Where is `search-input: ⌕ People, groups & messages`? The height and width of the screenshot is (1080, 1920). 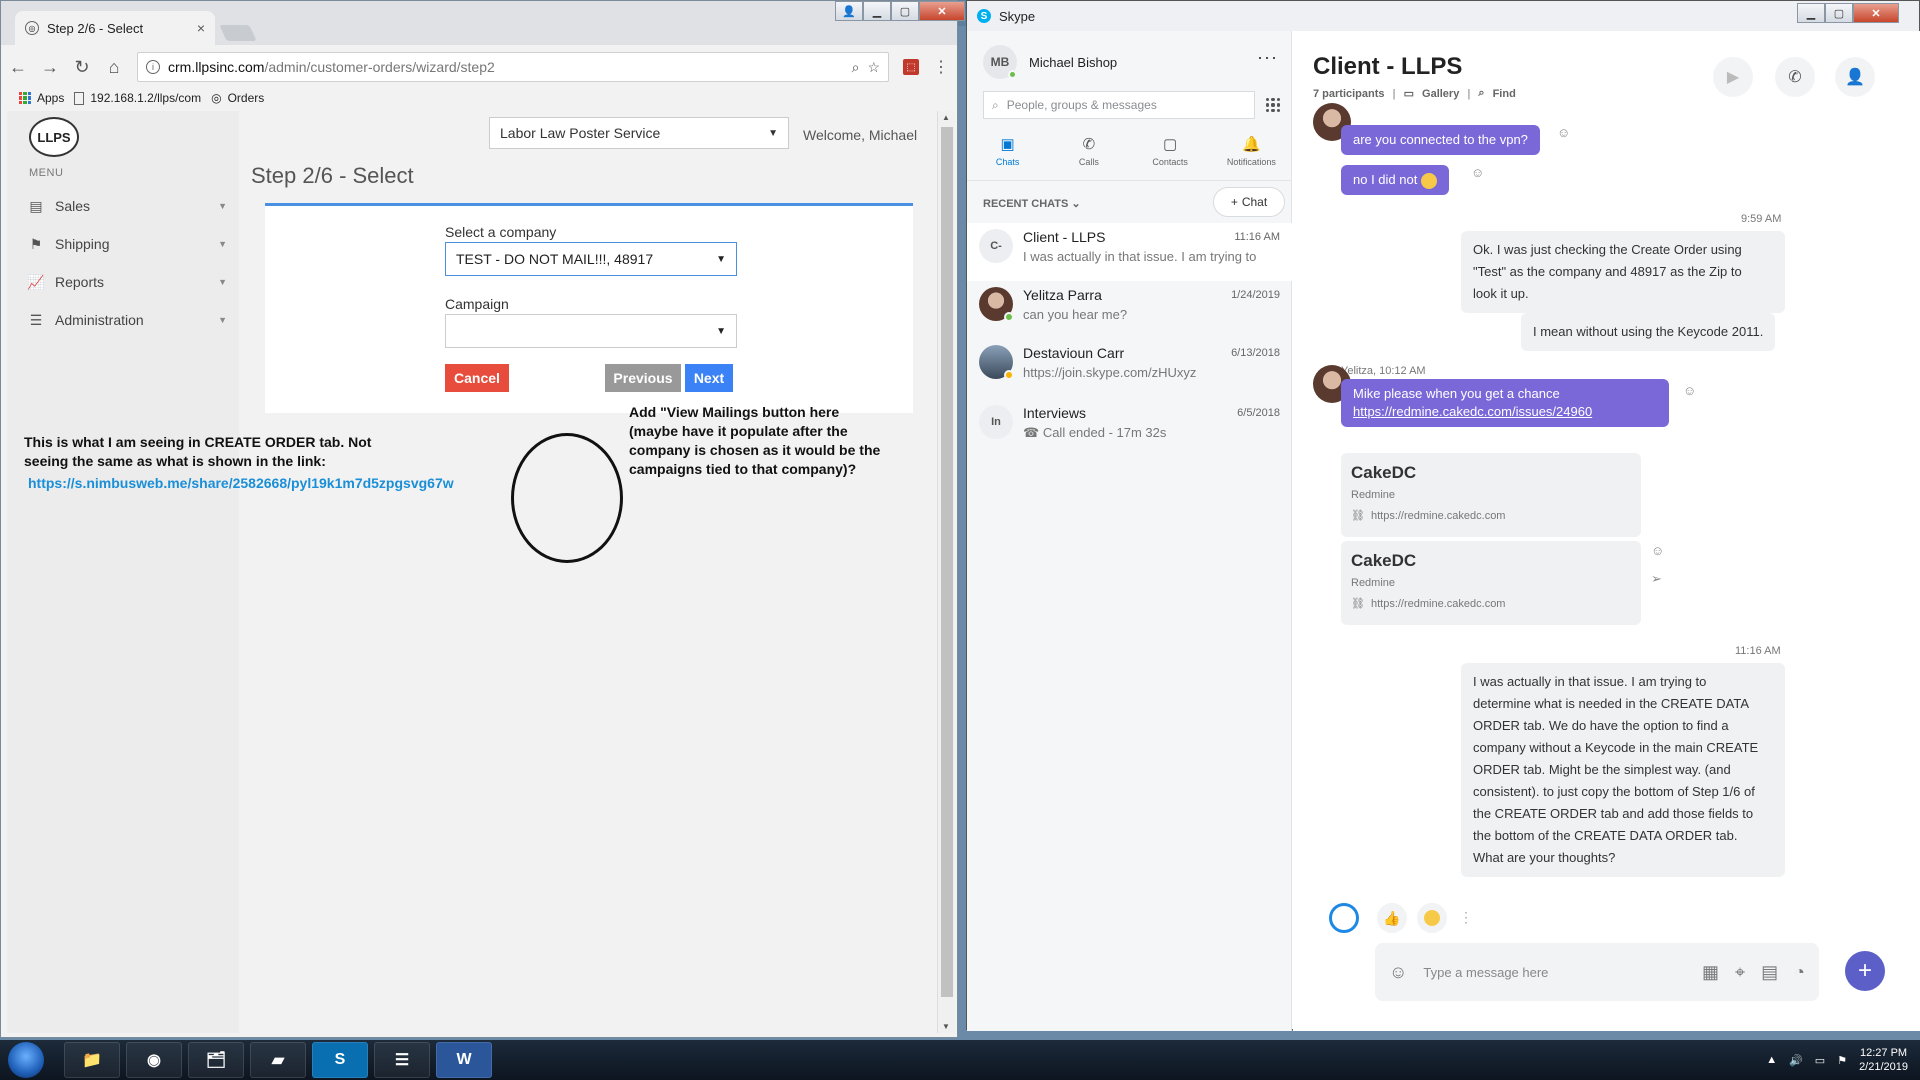 search-input: ⌕ People, groups & messages is located at coordinates (1119, 105).